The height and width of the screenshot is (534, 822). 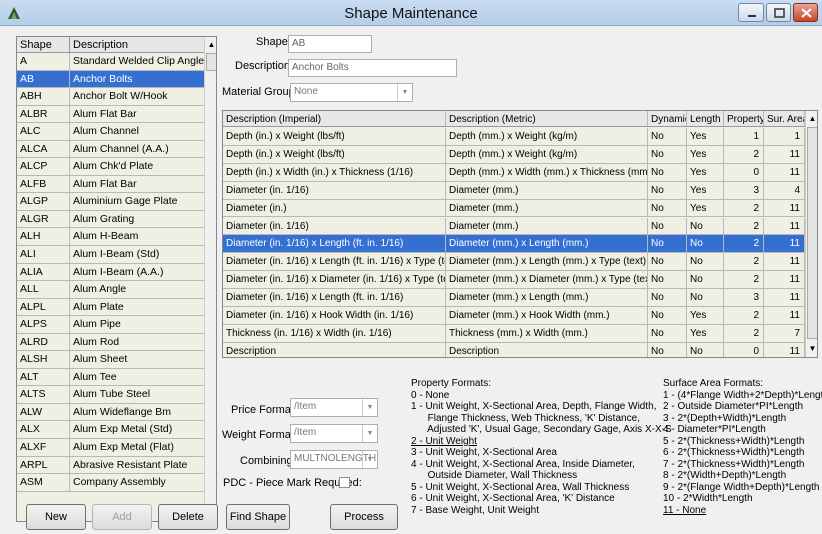 I want to click on grid-row: Diameter (in. 1/16) Diameter (mm.) No No 2 11, so click(x=514, y=226).